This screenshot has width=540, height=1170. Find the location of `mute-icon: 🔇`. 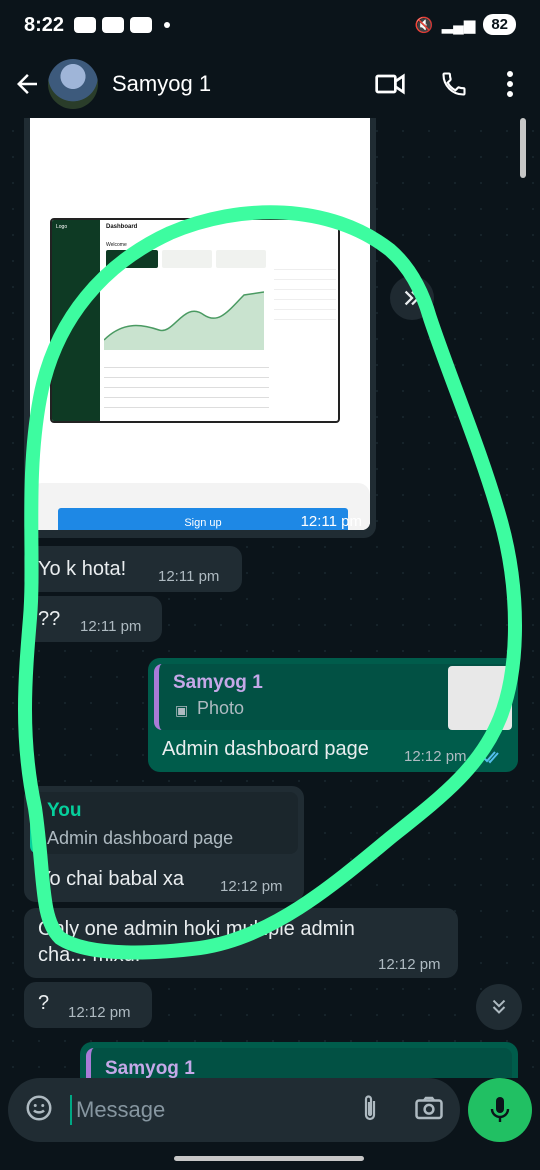

mute-icon: 🔇 is located at coordinates (424, 25).